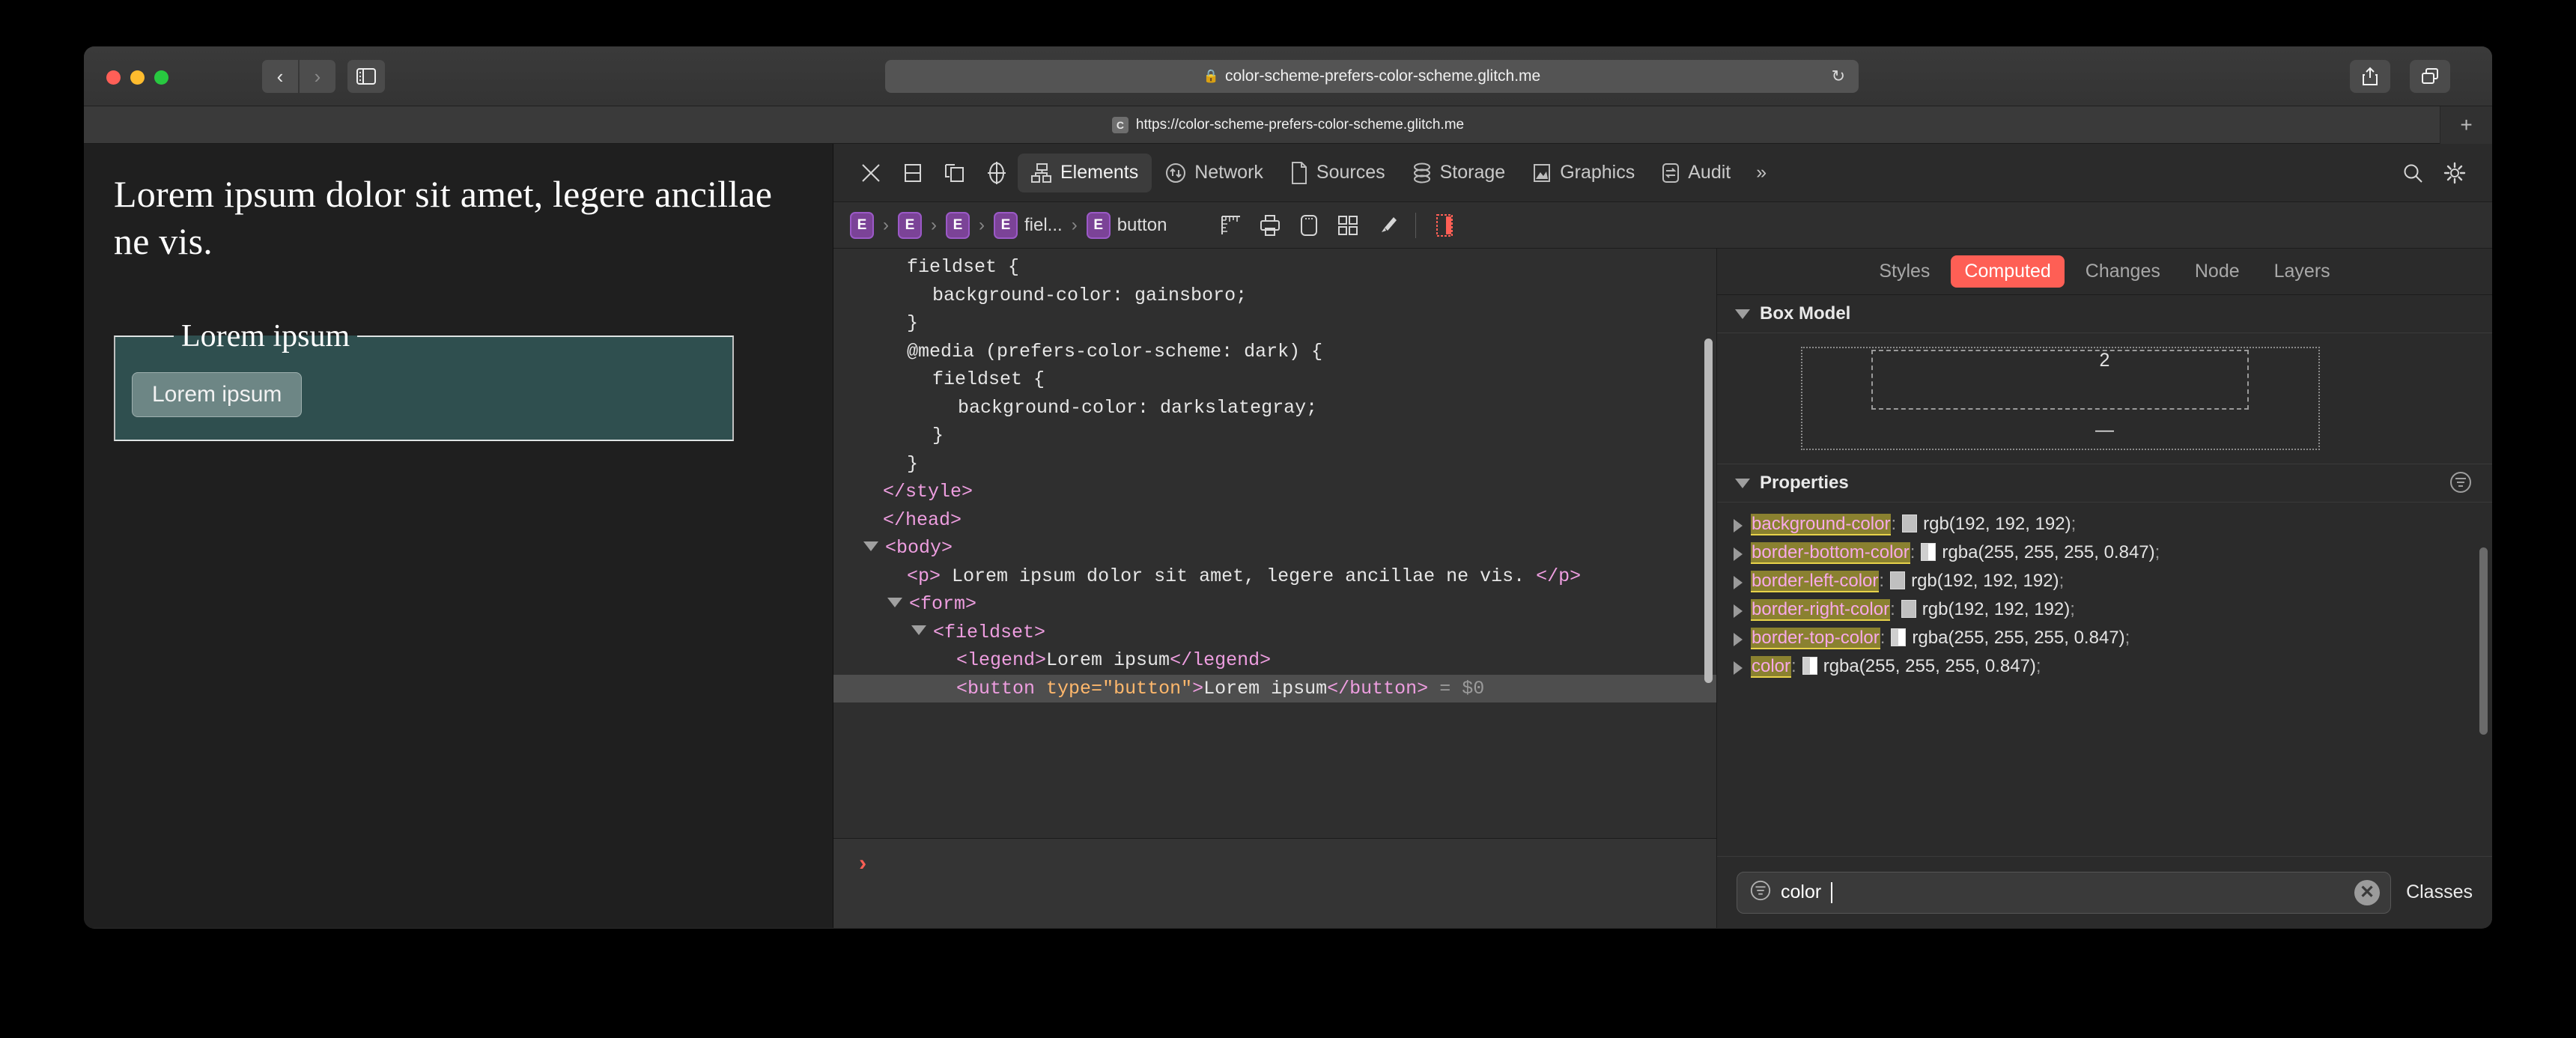 The image size is (2576, 1038). I want to click on dom-line-fieldset: <fieldset>, so click(1274, 633).